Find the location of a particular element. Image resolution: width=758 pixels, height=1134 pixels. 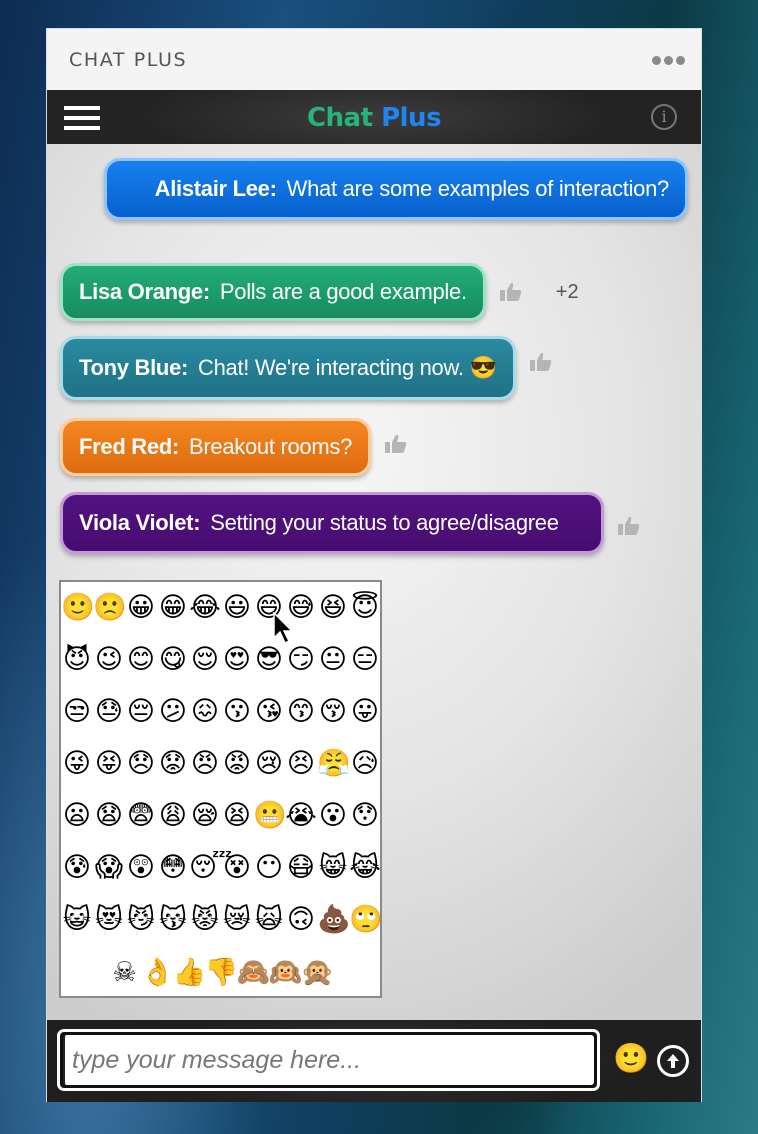

emoji-option: 😰 is located at coordinates (77, 870).